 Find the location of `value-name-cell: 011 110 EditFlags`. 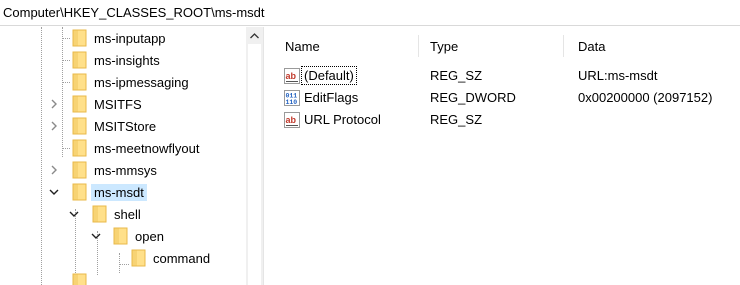

value-name-cell: 011 110 EditFlags is located at coordinates (322, 97).